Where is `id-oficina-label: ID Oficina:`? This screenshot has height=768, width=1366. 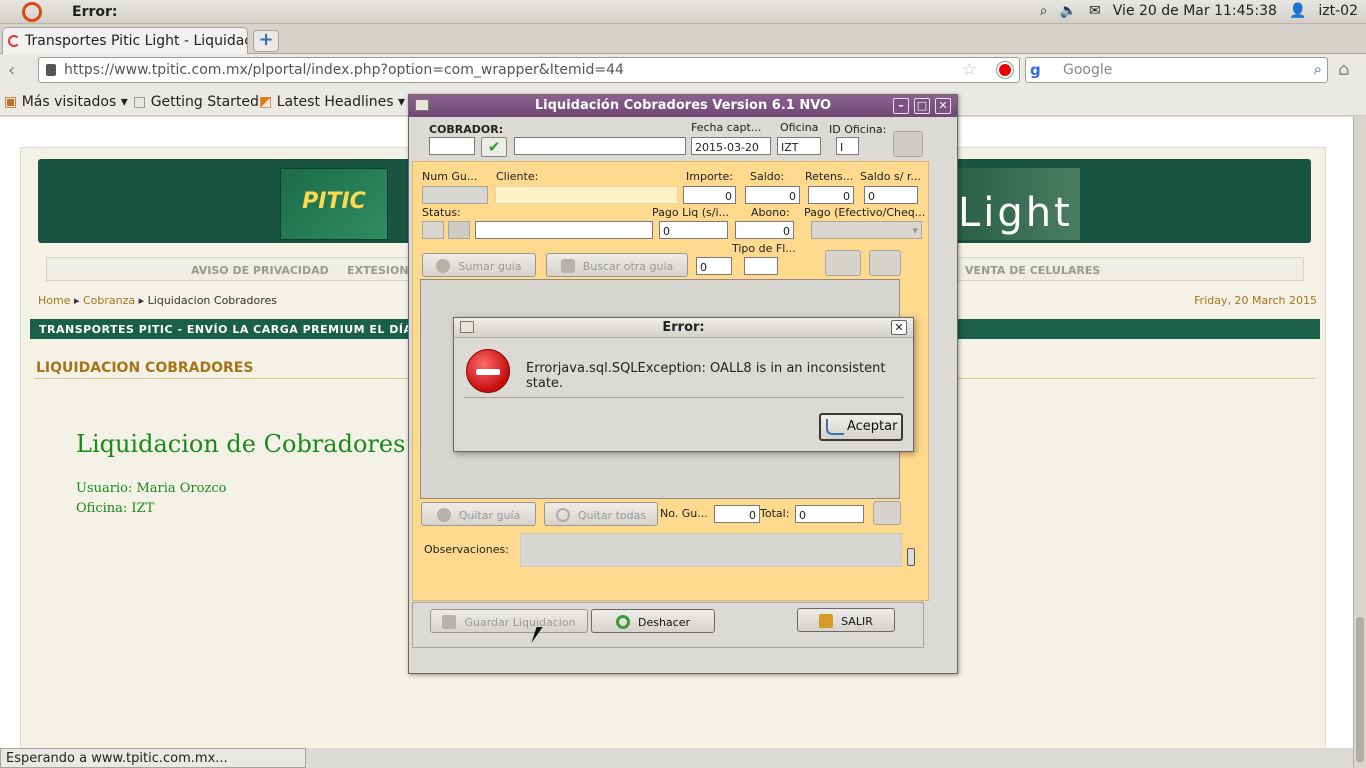 id-oficina-label: ID Oficina: is located at coordinates (858, 129).